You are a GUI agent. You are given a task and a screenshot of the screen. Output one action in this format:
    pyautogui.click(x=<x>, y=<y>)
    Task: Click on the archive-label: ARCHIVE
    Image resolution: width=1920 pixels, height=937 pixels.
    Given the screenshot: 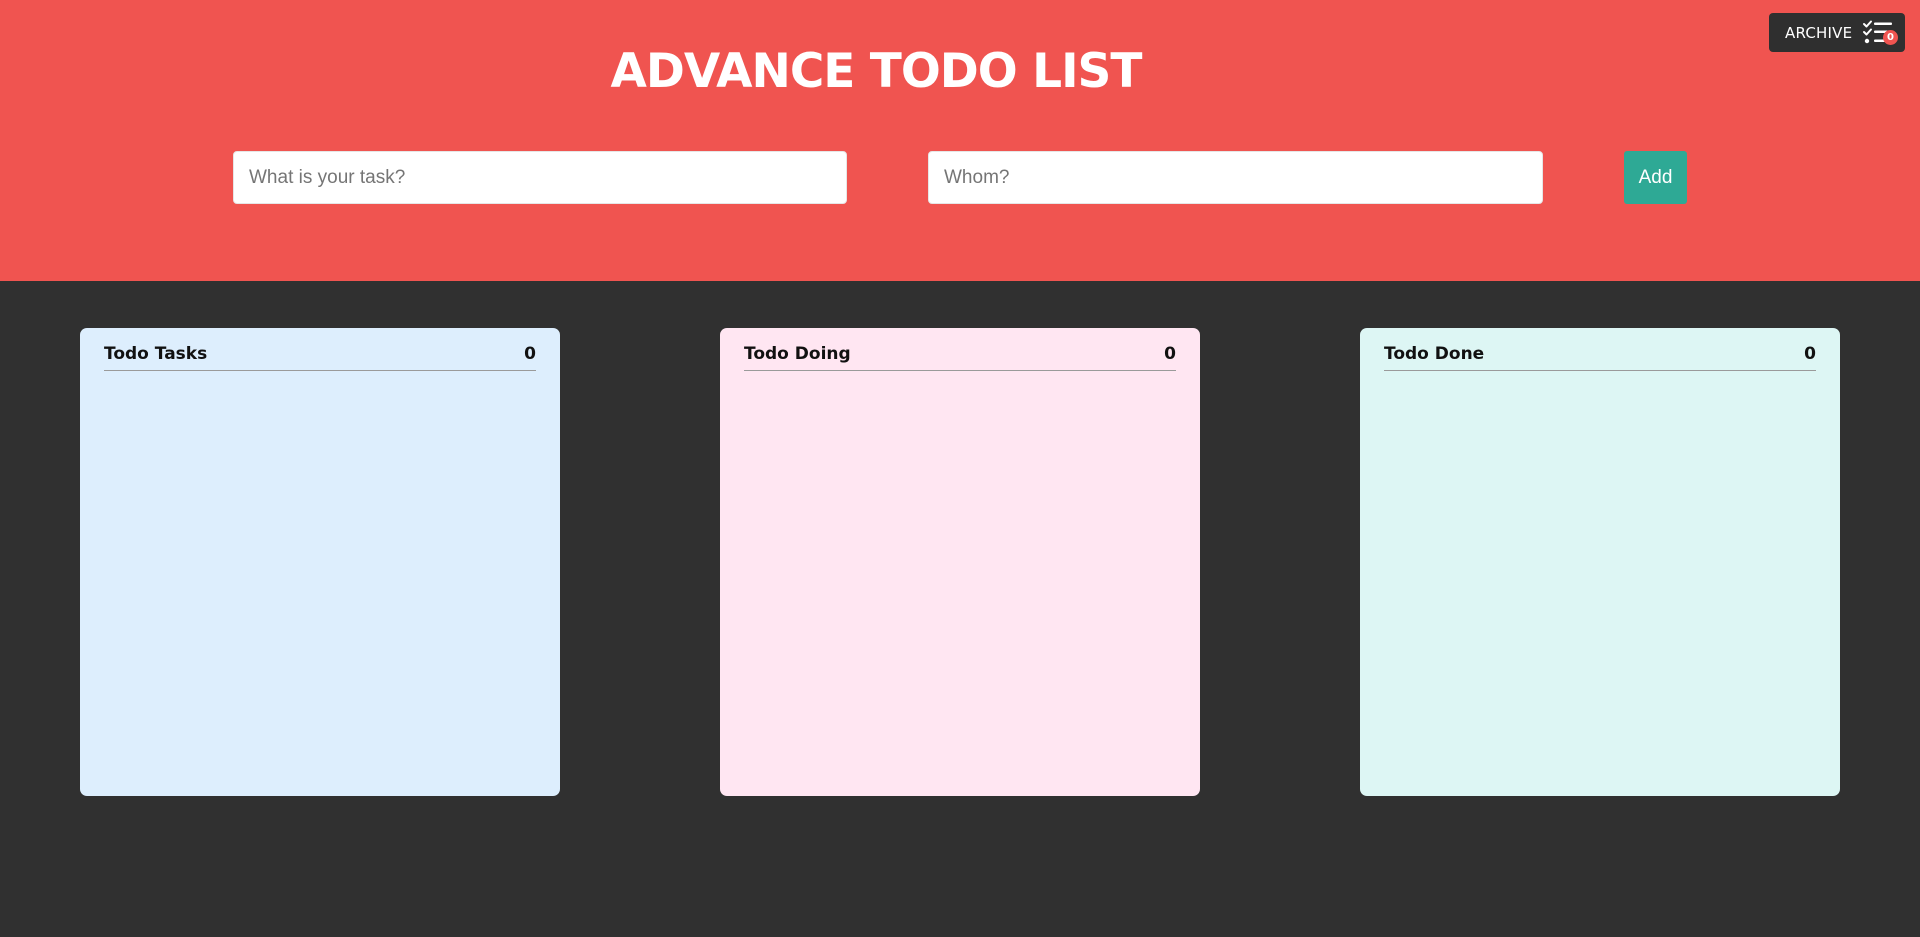 What is the action you would take?
    pyautogui.click(x=1819, y=32)
    